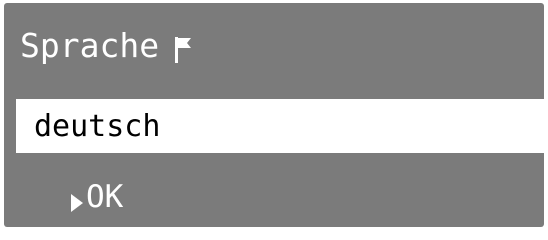  Describe the element at coordinates (77, 199) in the screenshot. I see `play-arrow-icon` at that location.